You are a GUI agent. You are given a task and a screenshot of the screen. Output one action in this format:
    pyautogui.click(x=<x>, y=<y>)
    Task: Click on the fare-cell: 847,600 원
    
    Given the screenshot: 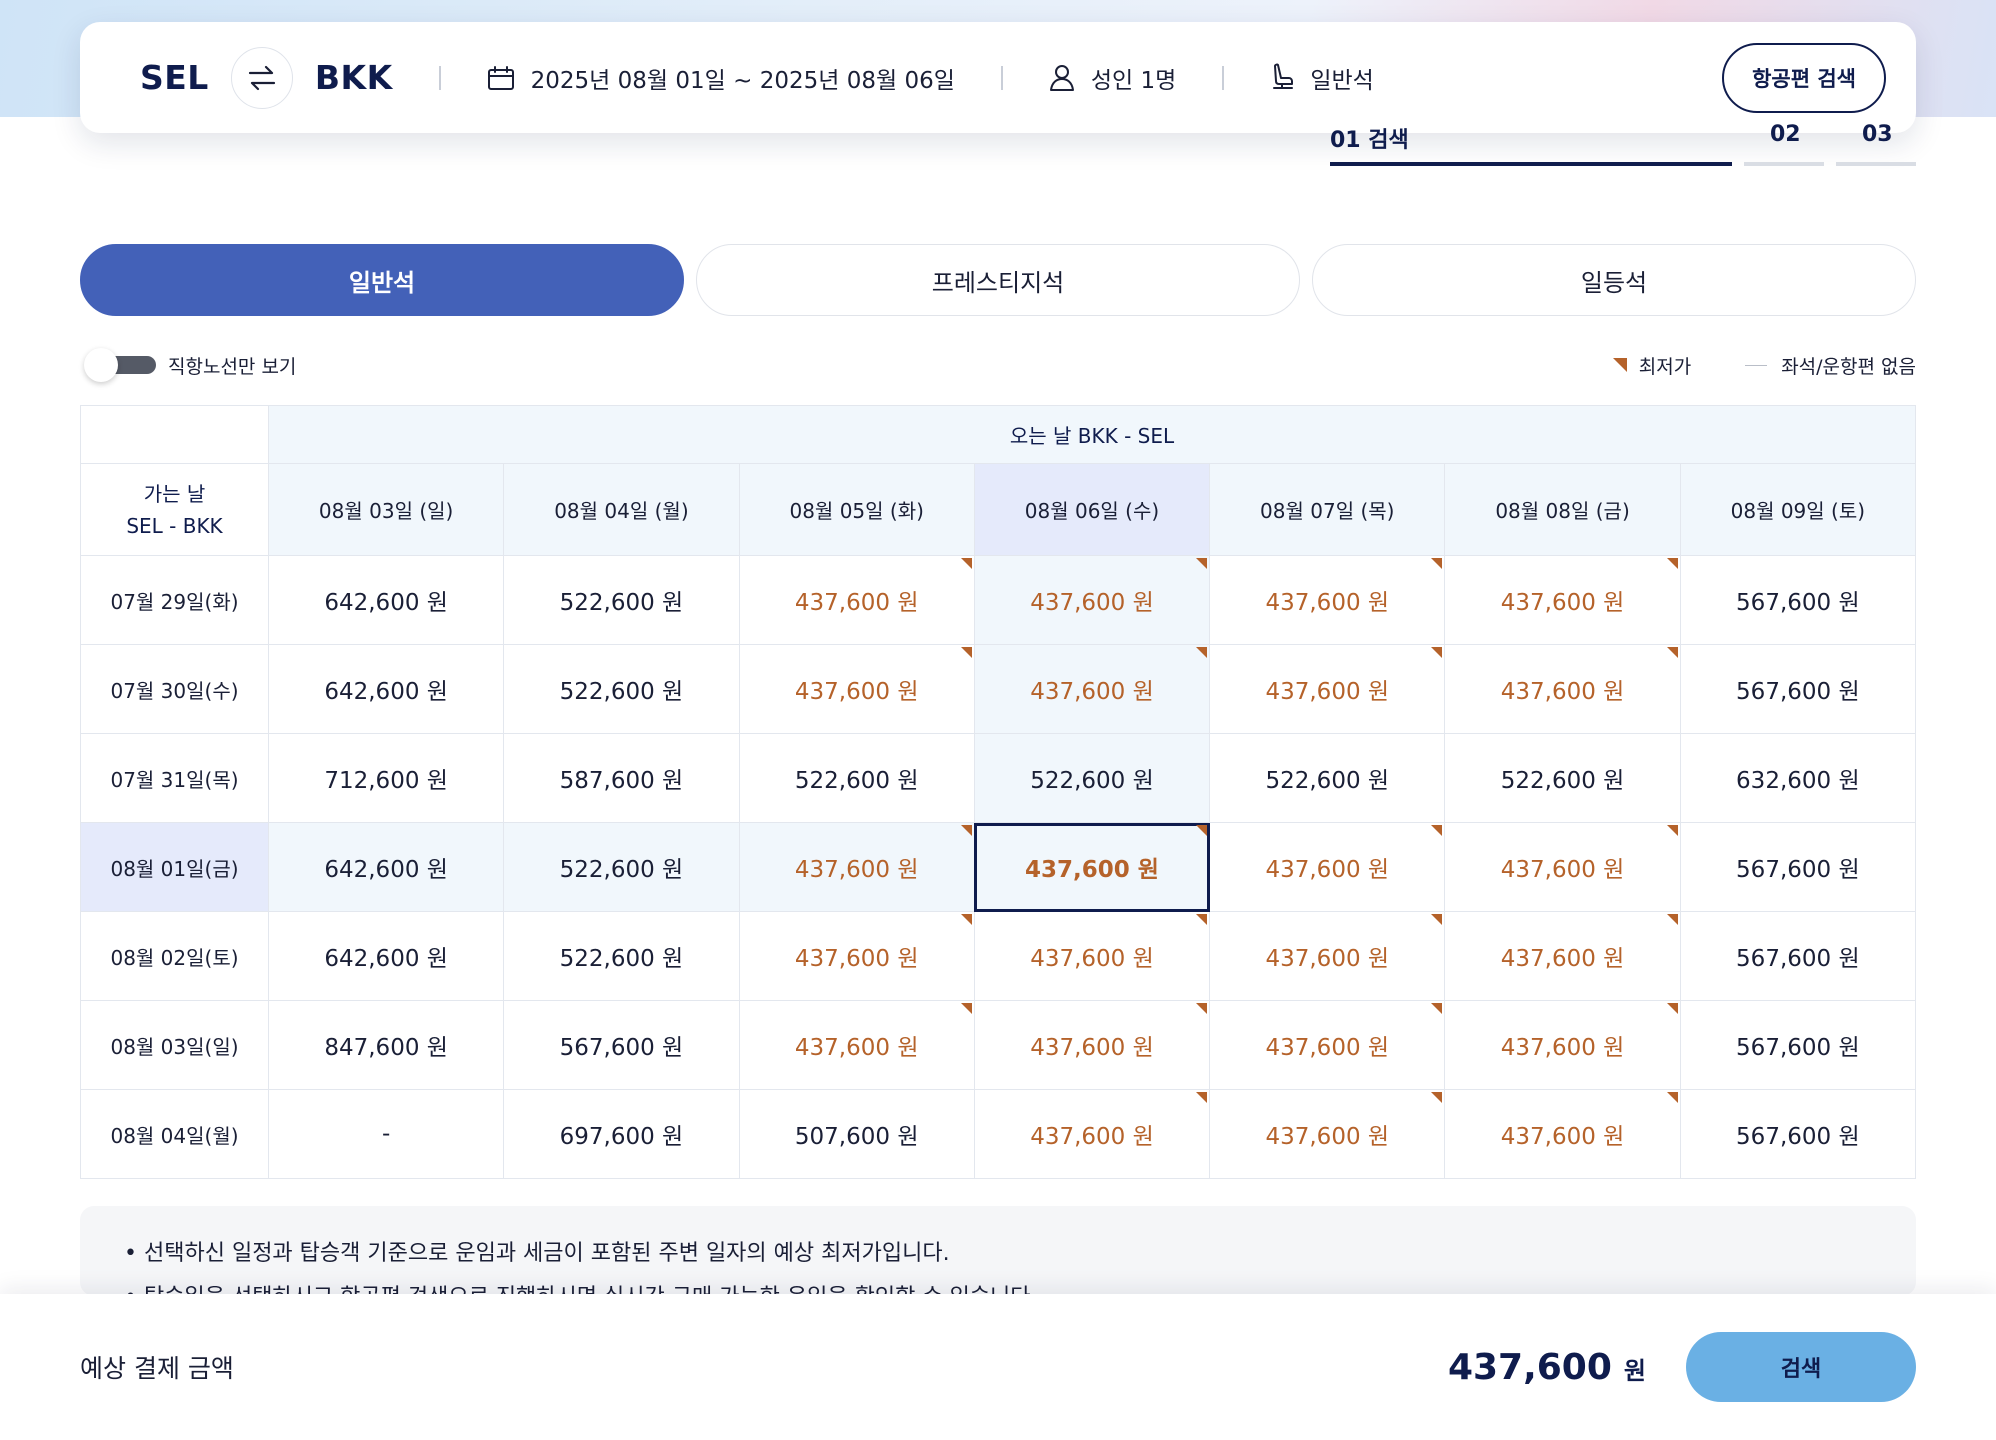 What is the action you would take?
    pyautogui.click(x=386, y=1045)
    